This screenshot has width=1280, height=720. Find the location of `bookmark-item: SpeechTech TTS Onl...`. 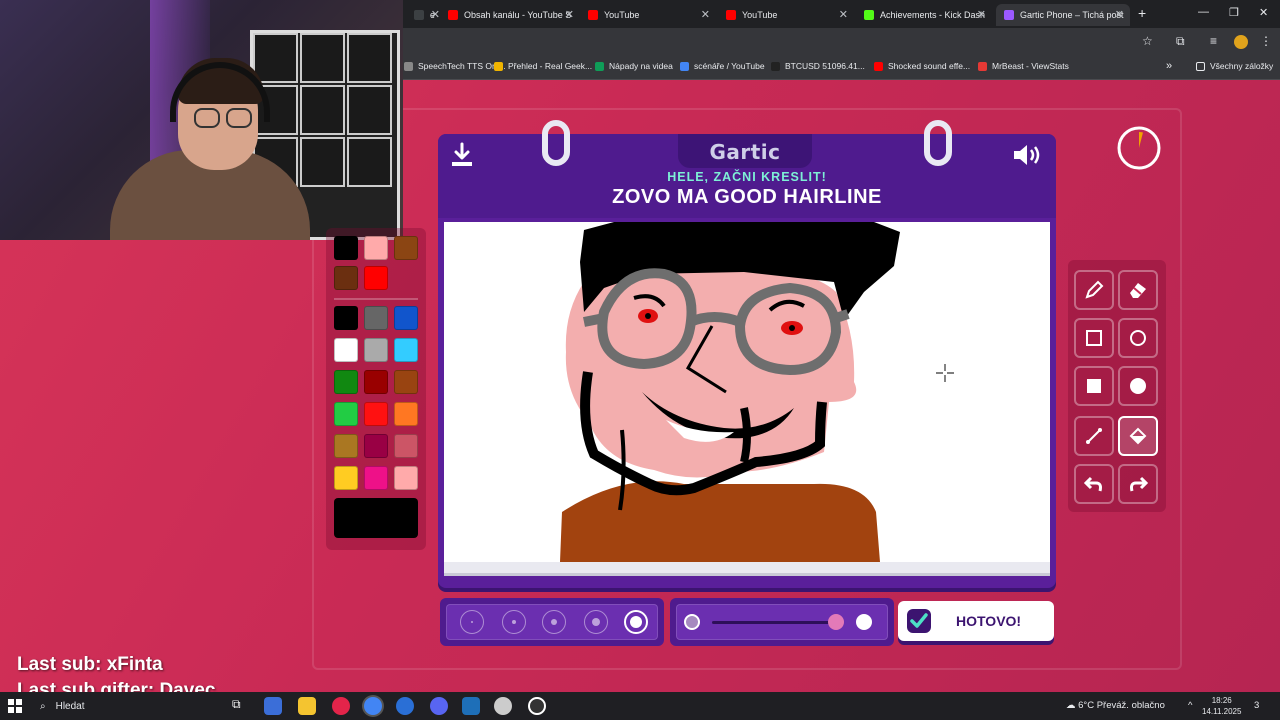

bookmark-item: SpeechTech TTS Onl... is located at coordinates (455, 66).